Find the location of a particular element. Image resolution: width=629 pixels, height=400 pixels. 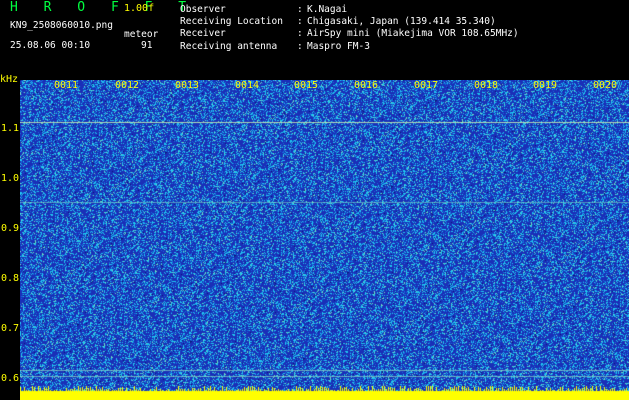

y-tick-label: 0.8 is located at coordinates (10, 278).